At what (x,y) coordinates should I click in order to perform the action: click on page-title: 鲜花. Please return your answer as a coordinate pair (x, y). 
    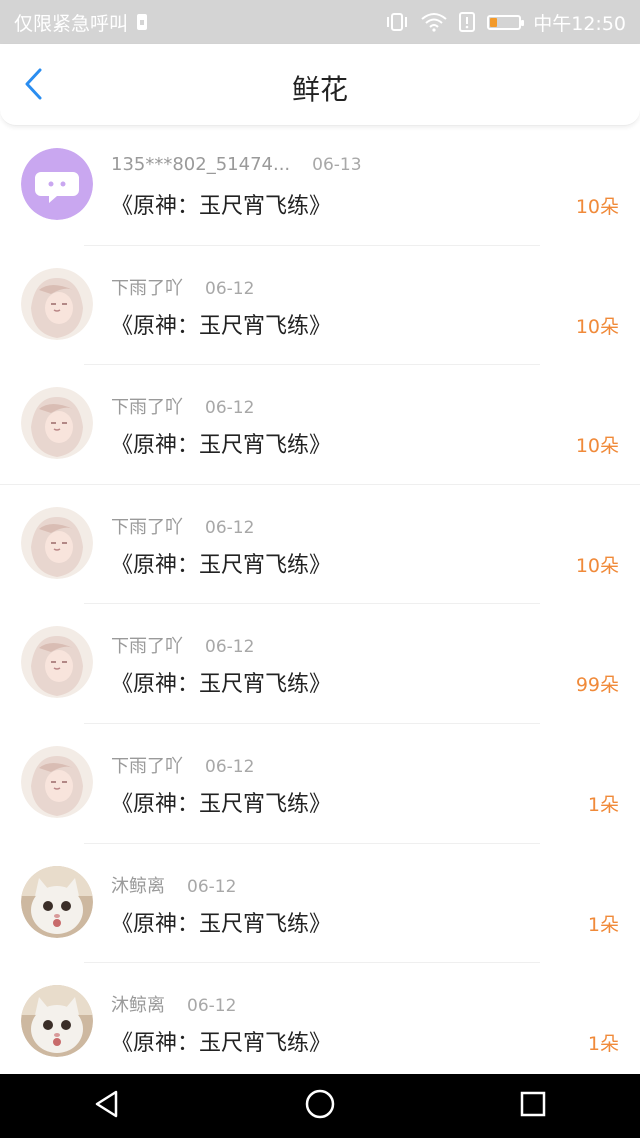
    Looking at the image, I should click on (319, 89).